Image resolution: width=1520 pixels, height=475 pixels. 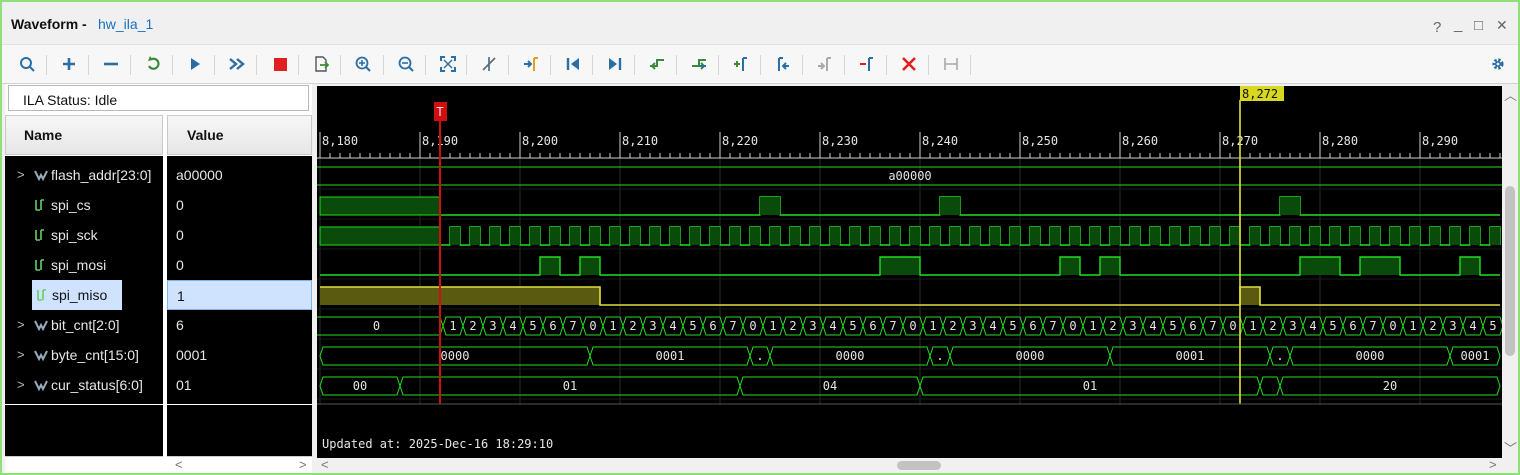 I want to click on cur-status-value: 04, so click(x=830, y=386).